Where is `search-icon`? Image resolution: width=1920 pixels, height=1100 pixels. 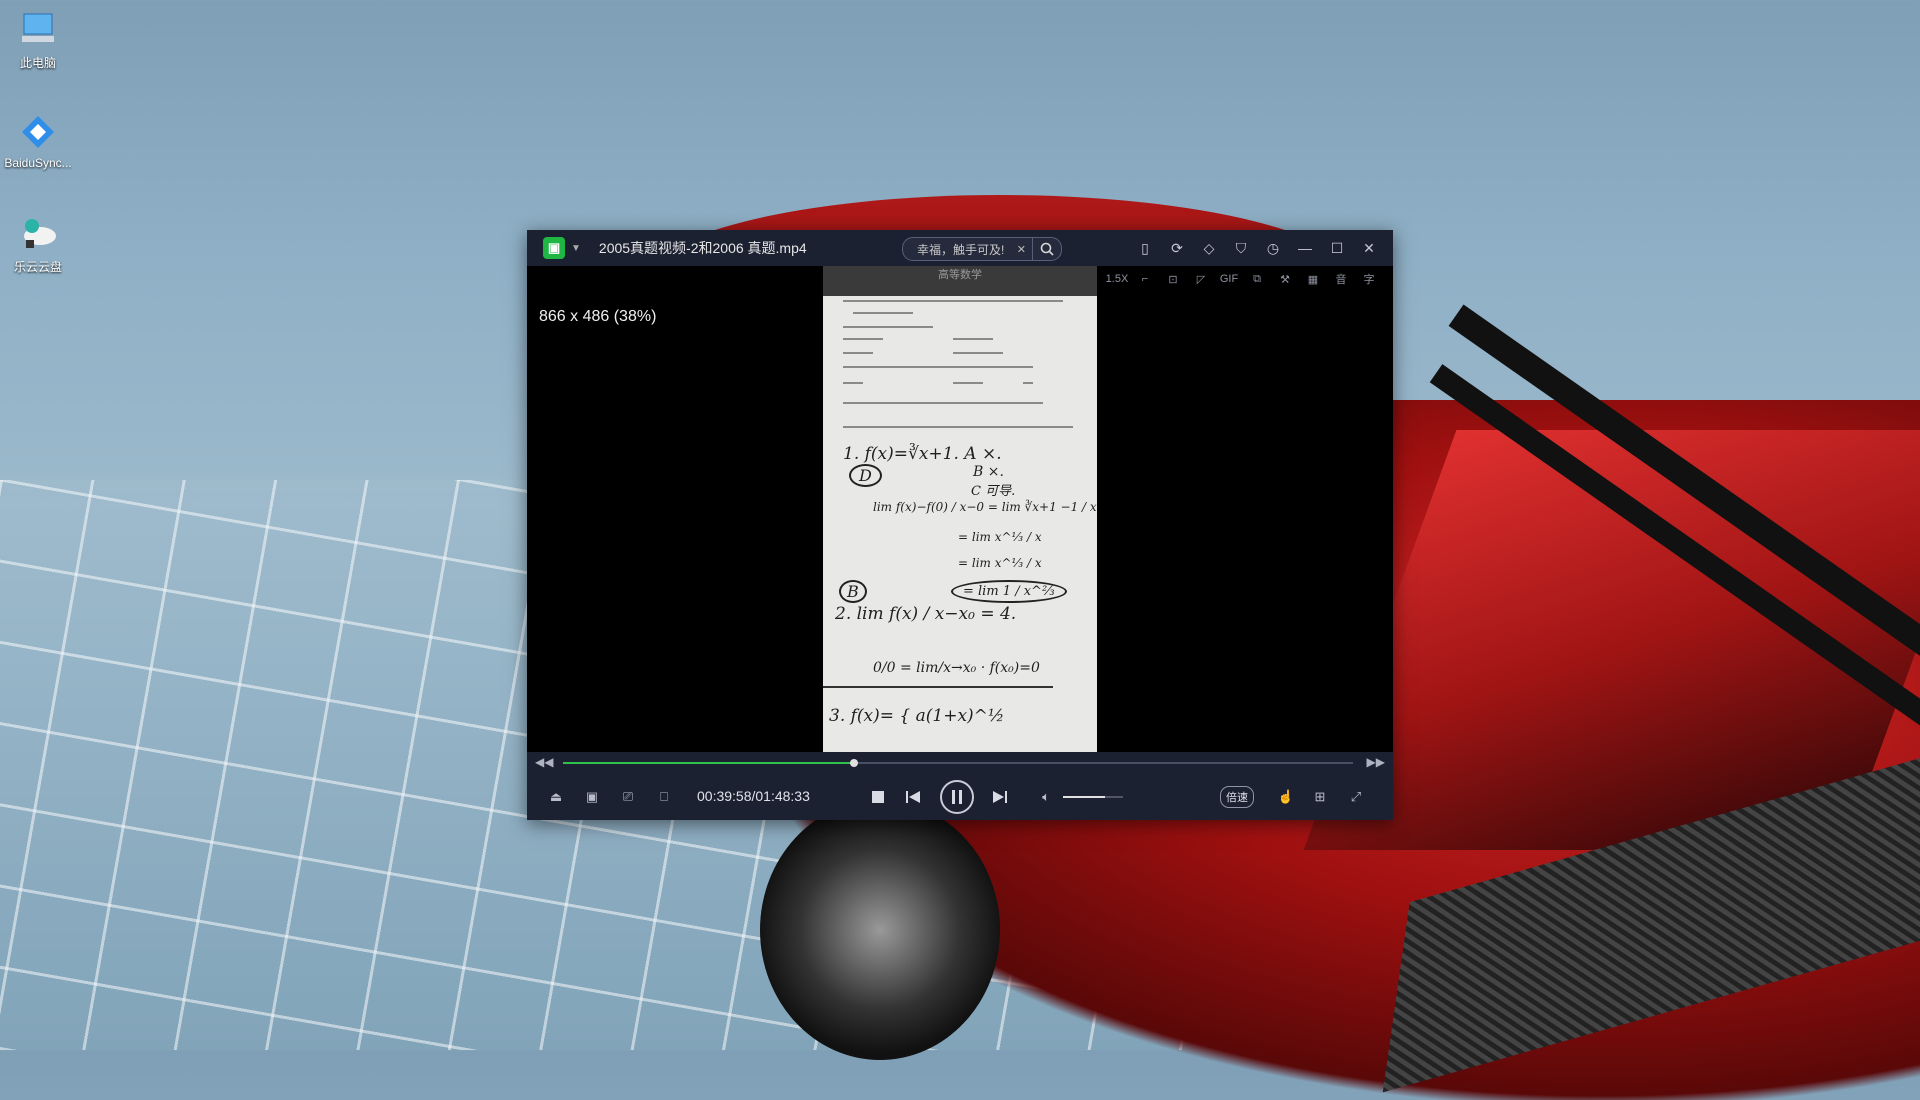 search-icon is located at coordinates (1047, 249).